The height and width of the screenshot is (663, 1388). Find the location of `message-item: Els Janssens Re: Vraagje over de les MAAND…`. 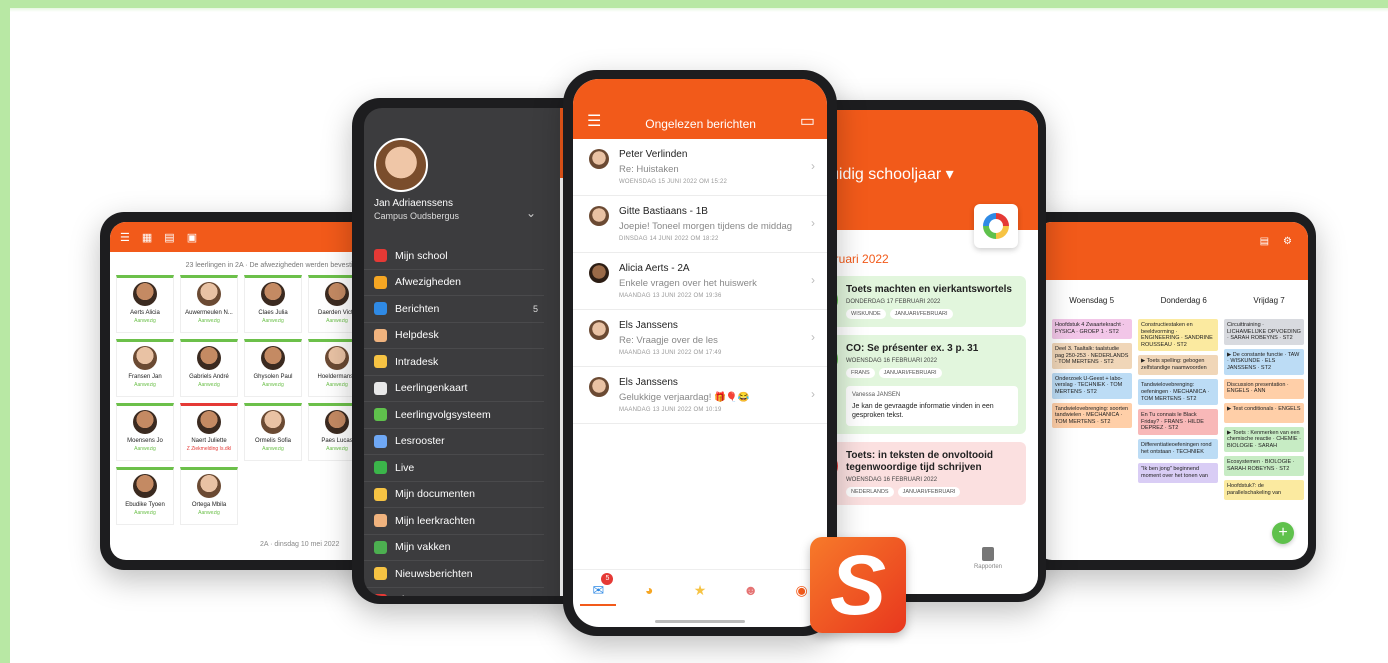

message-item: Els Janssens Re: Vraagje over de les MAAND… is located at coordinates (700, 338).